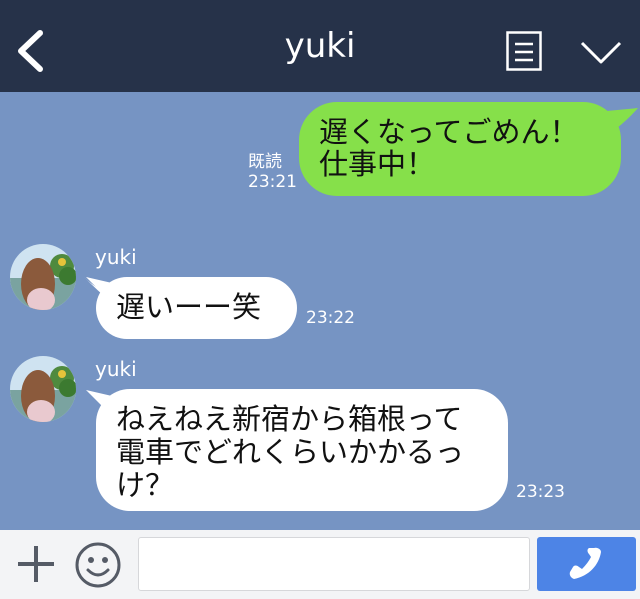 Image resolution: width=640 pixels, height=599 pixels. I want to click on incoming-message: ねえねえ新宿から箱根って 電車でどれくらいかかるっ け？, so click(302, 450).